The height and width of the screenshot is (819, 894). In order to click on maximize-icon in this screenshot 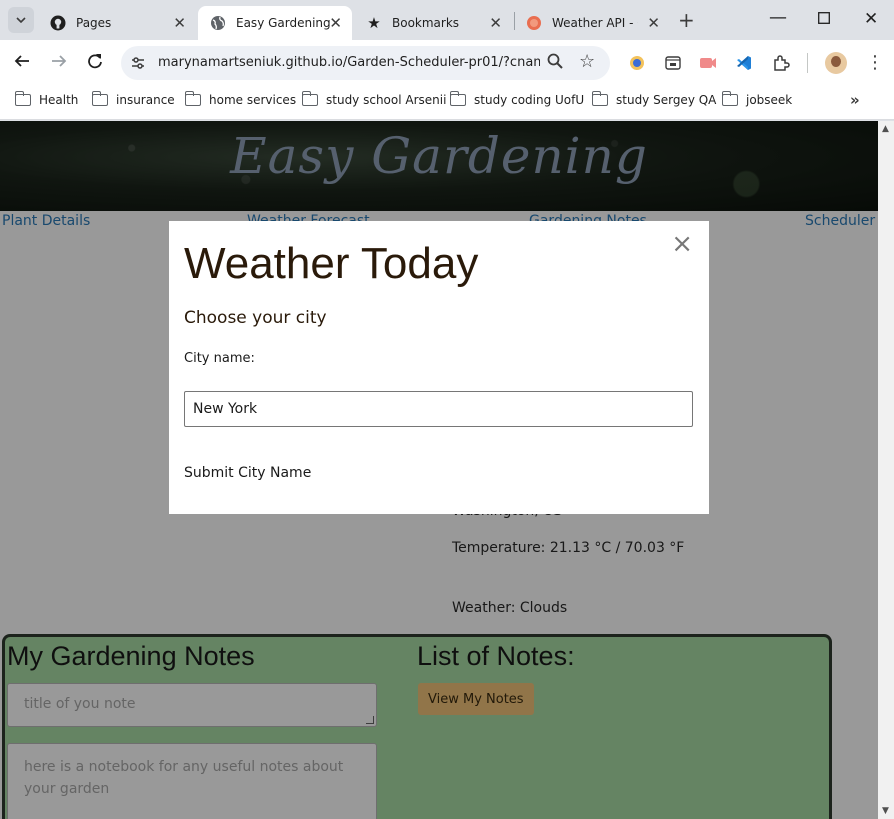, I will do `click(824, 19)`.